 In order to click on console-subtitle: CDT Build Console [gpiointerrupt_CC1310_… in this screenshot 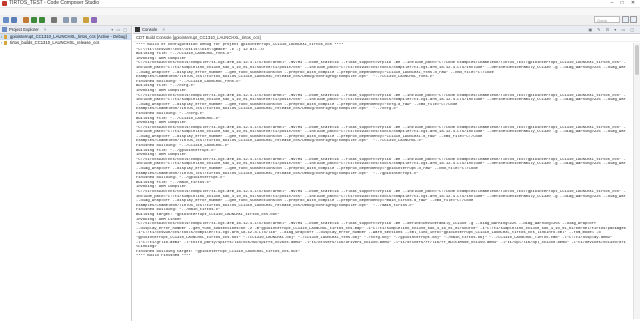, I will do `click(386, 38)`.